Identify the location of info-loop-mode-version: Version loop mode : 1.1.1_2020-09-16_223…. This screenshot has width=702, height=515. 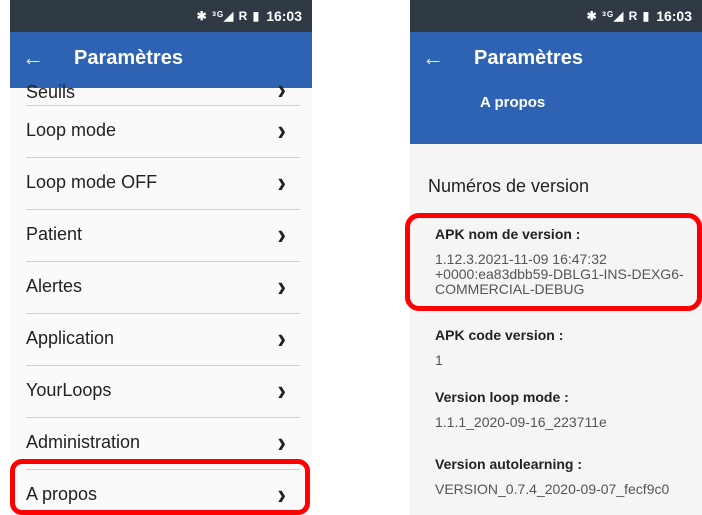
(564, 409).